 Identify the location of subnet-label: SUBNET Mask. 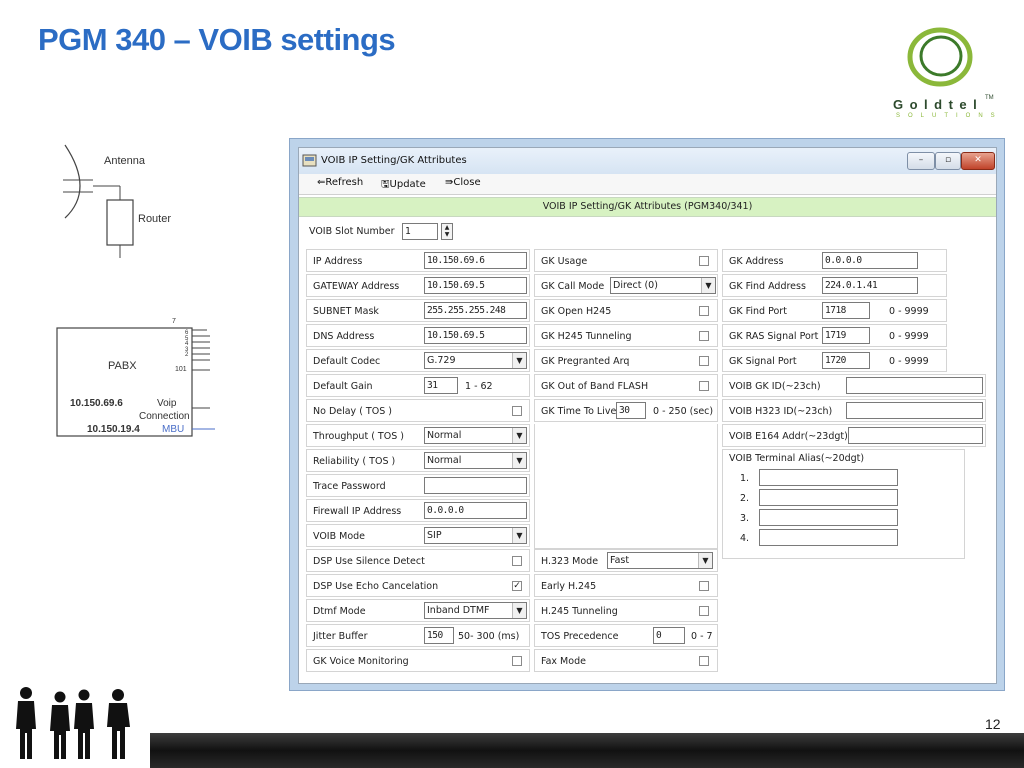
(346, 311).